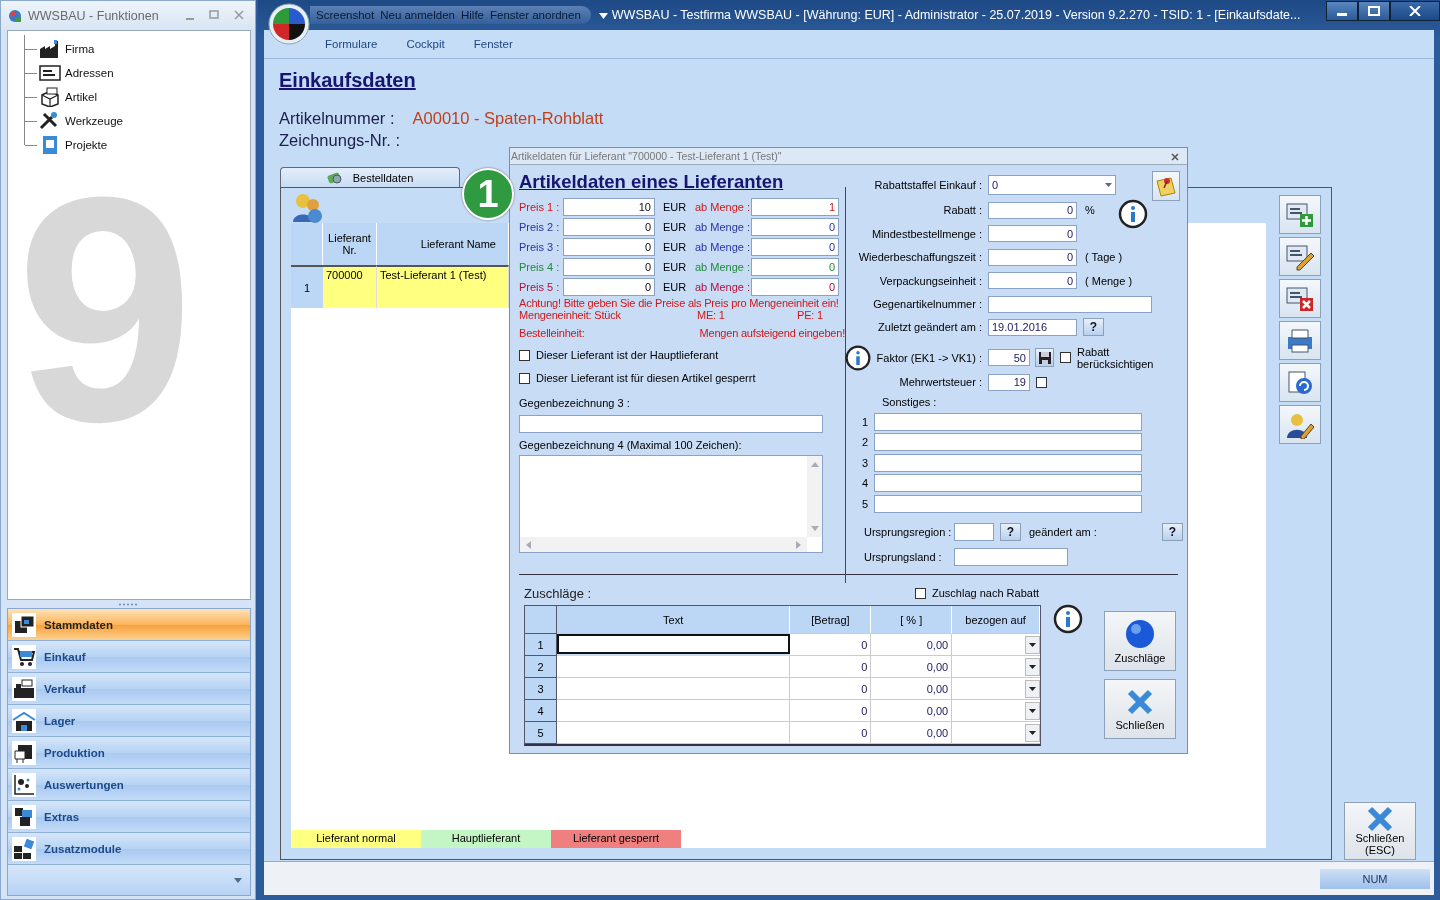 The height and width of the screenshot is (900, 1440). What do you see at coordinates (1300, 256) in the screenshot?
I see `edit-record-button` at bounding box center [1300, 256].